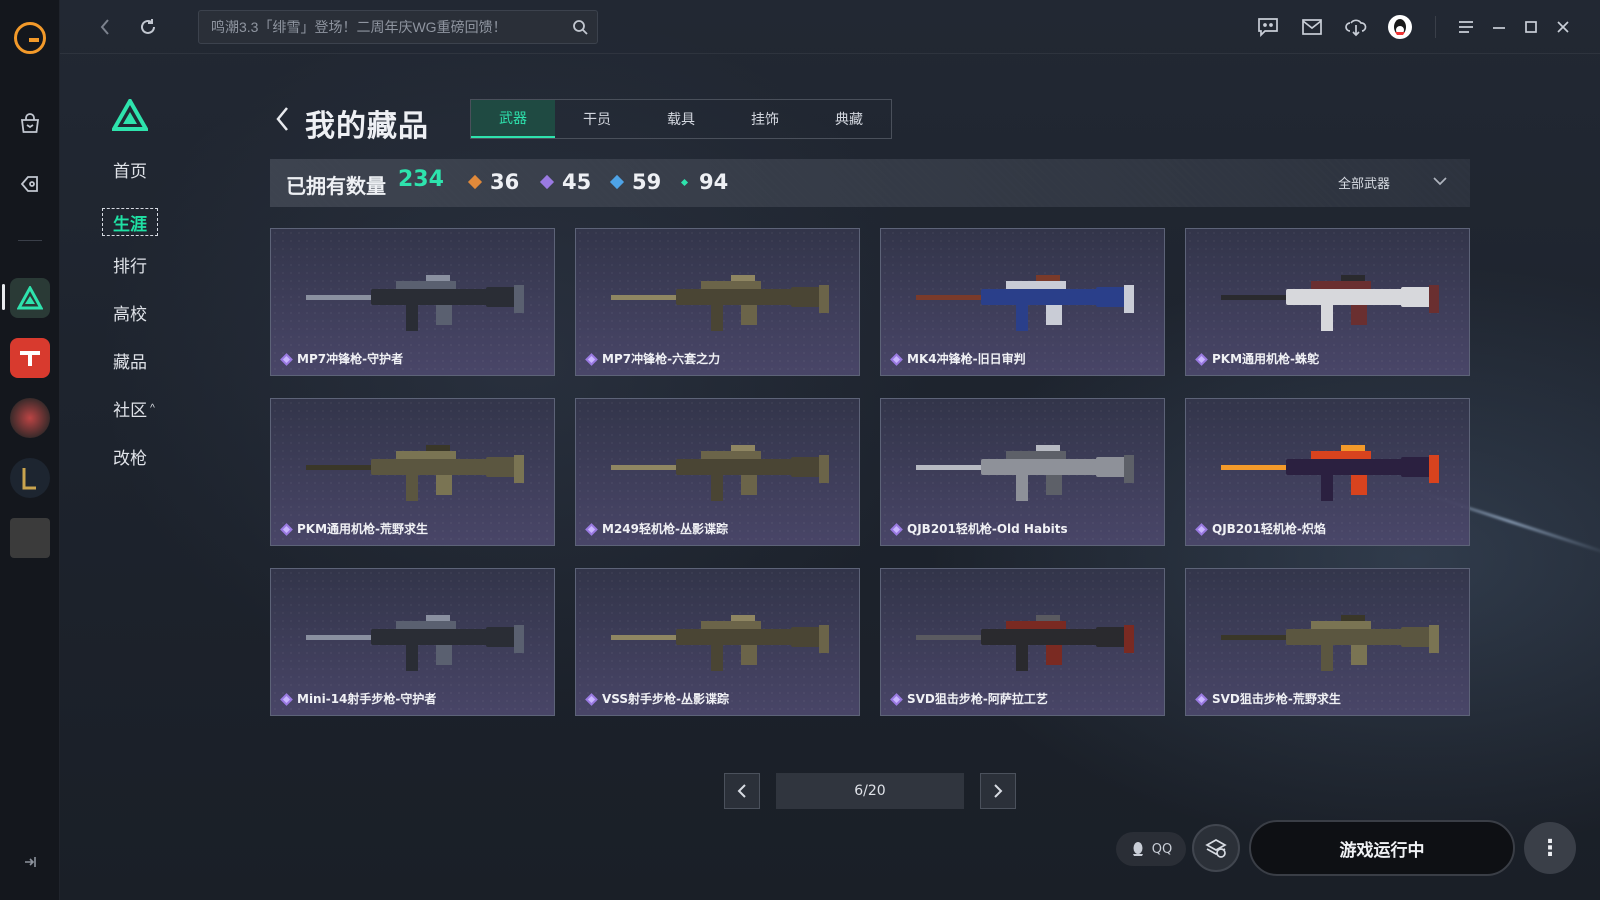  What do you see at coordinates (998, 791) in the screenshot?
I see `next-page-button` at bounding box center [998, 791].